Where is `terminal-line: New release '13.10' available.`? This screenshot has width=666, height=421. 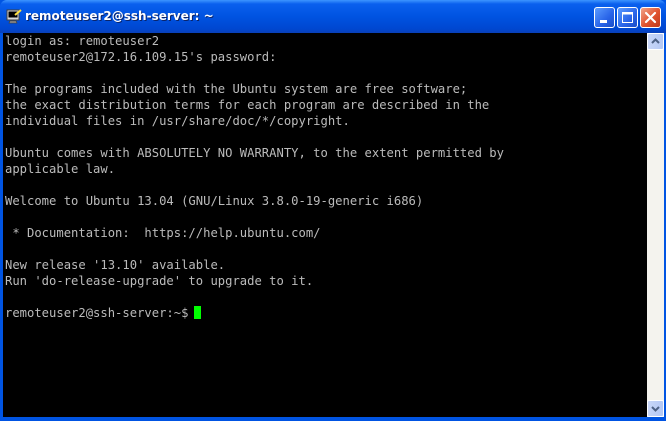 terminal-line: New release '13.10' available. is located at coordinates (115, 265).